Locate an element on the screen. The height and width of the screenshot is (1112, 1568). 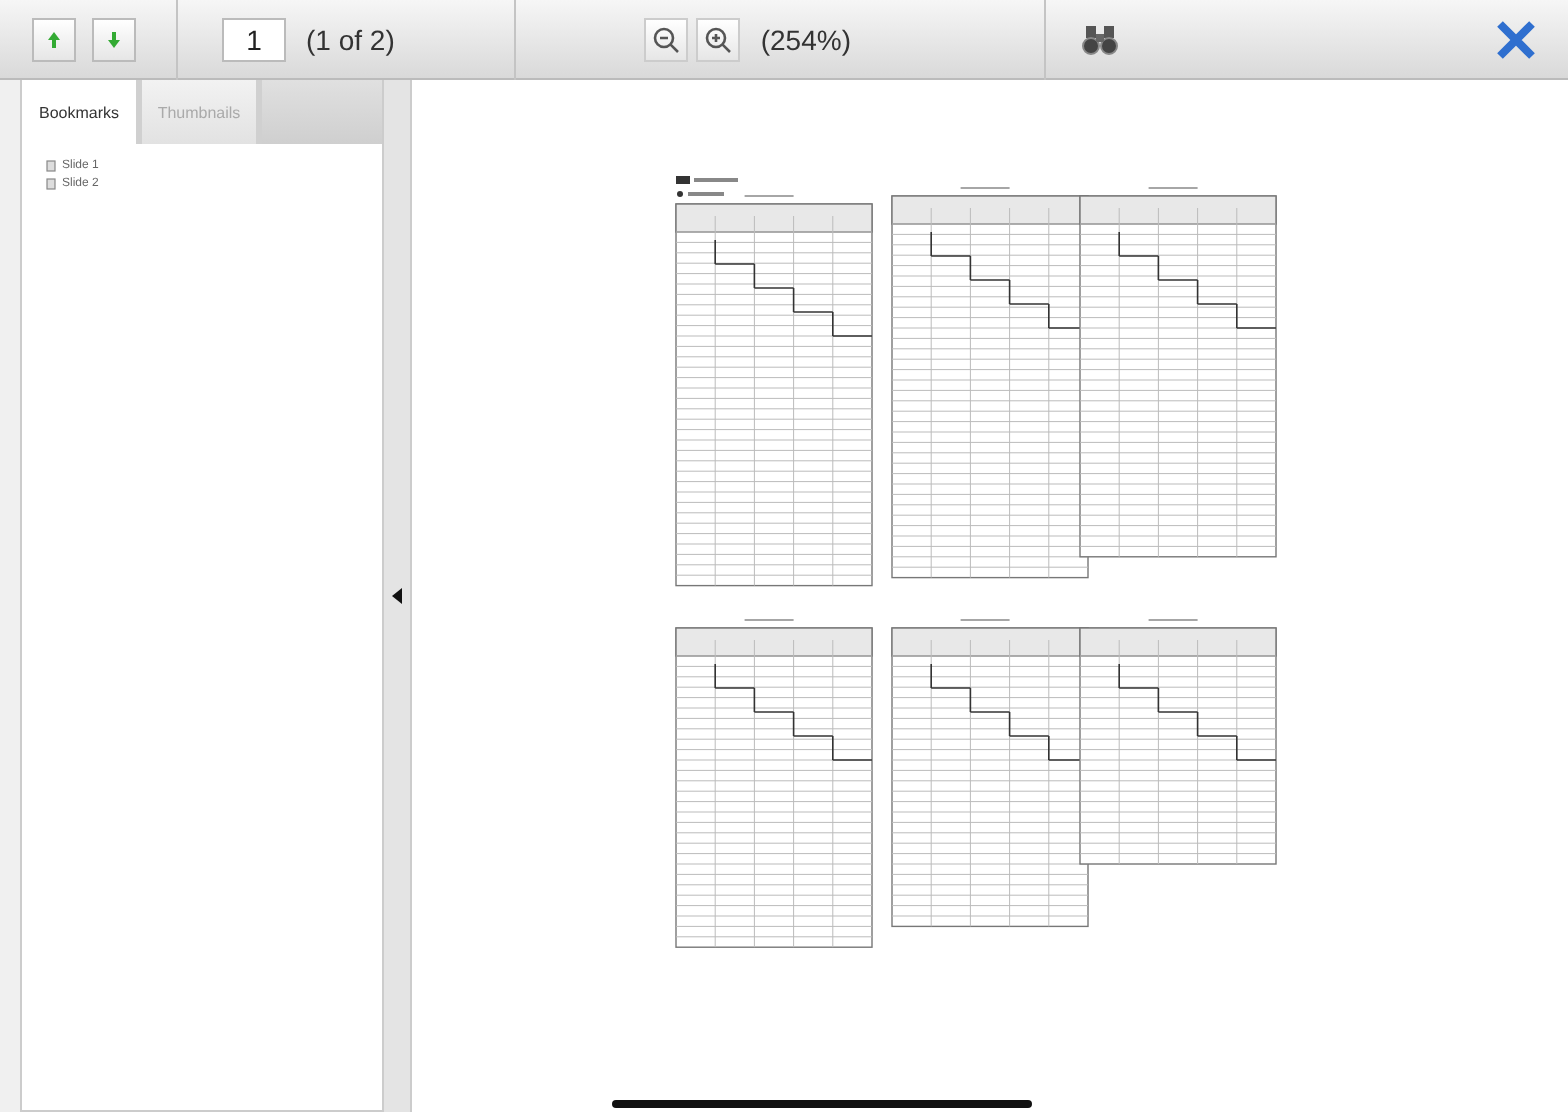
zoom-out-icon is located at coordinates (666, 39).